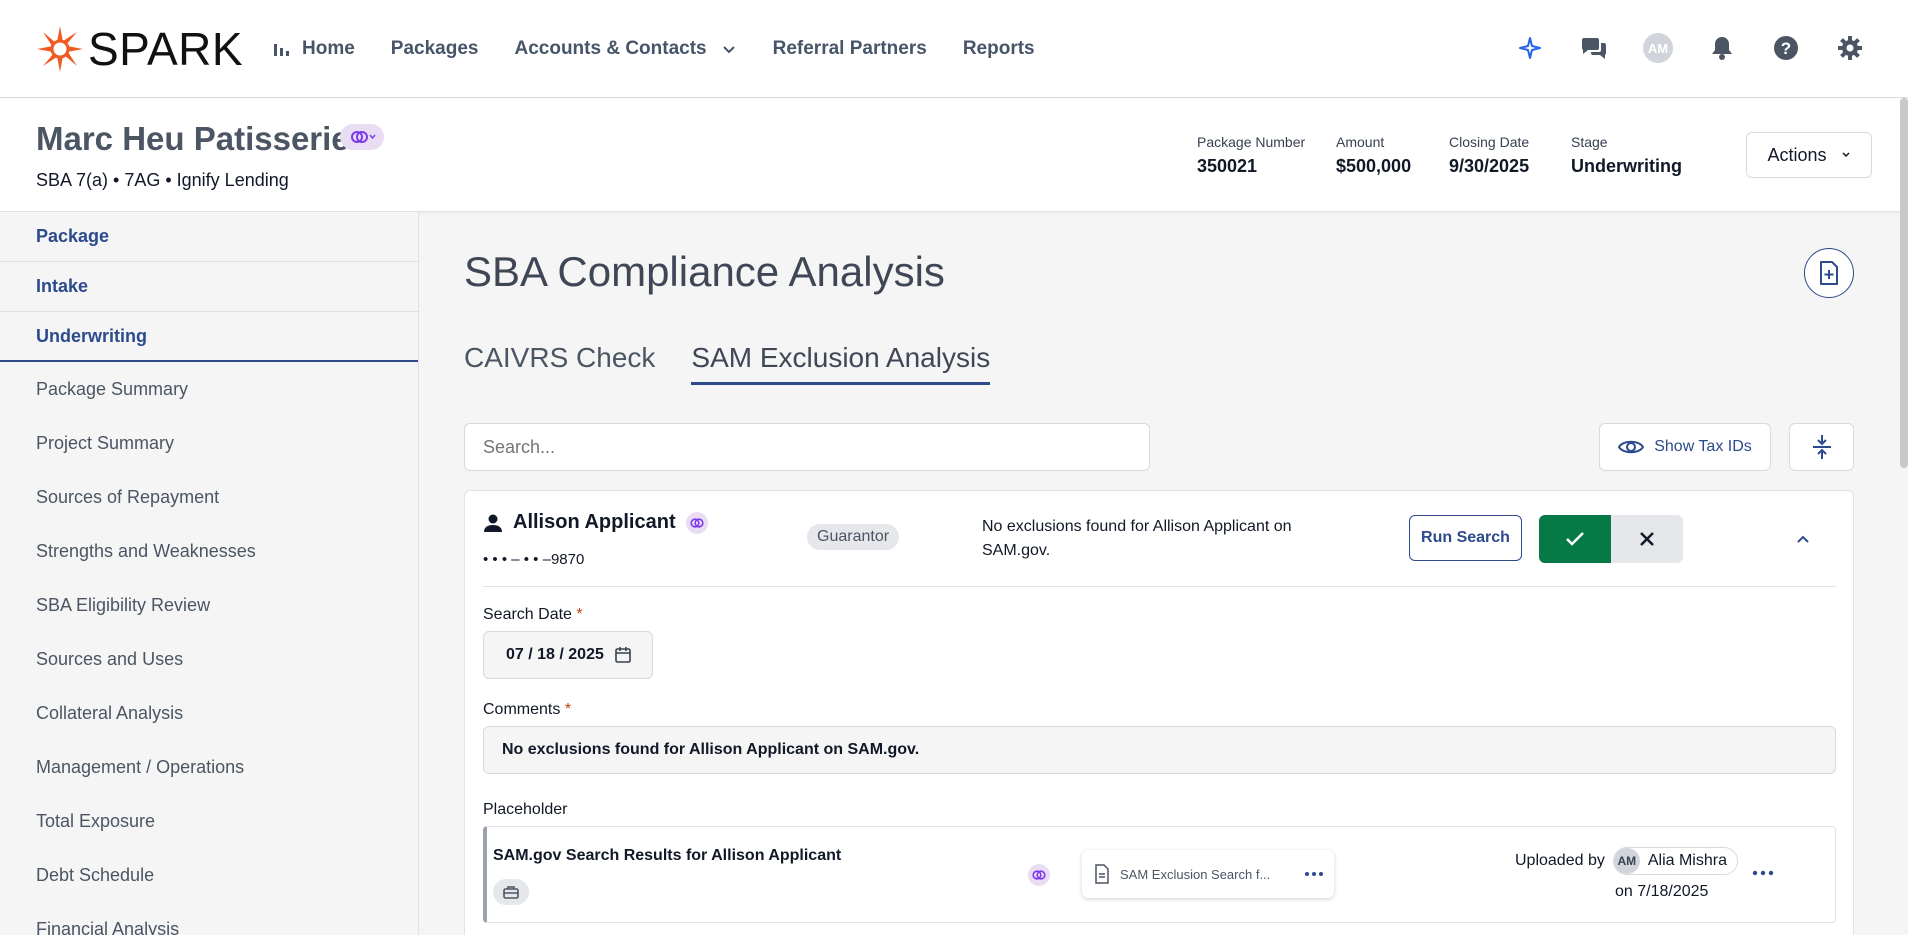  I want to click on sidebar-item-financial-analysis: Financial Analysis, so click(209, 918).